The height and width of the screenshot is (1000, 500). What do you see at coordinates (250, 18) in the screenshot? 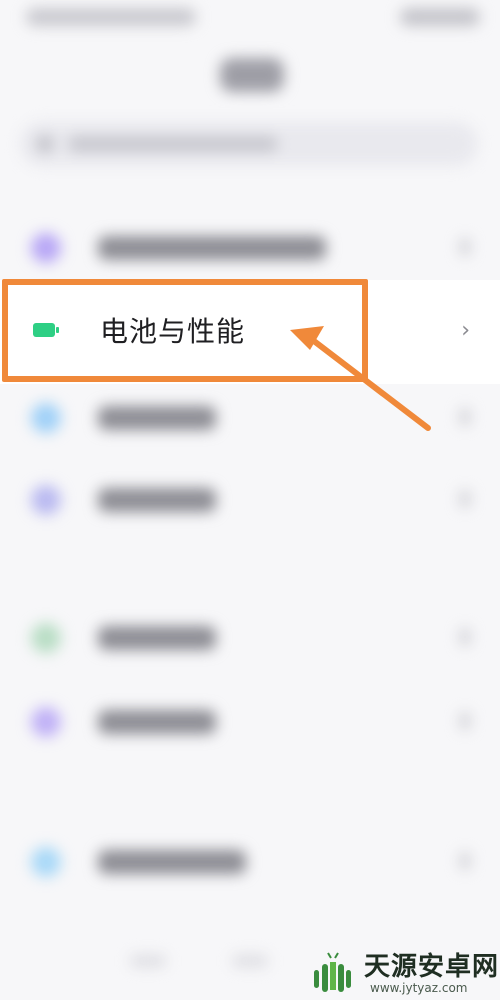
I see `status-bar` at bounding box center [250, 18].